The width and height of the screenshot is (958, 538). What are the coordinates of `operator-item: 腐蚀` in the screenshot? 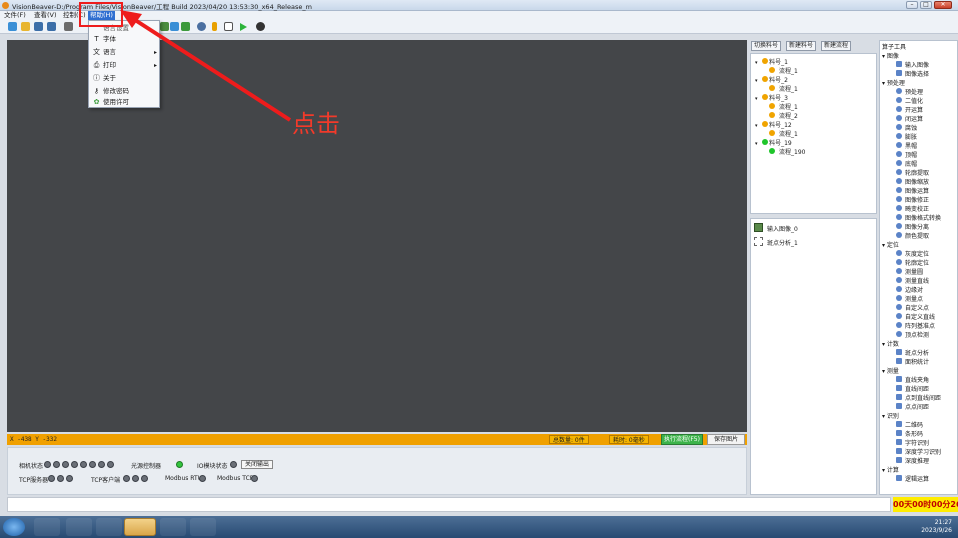 It's located at (906, 127).